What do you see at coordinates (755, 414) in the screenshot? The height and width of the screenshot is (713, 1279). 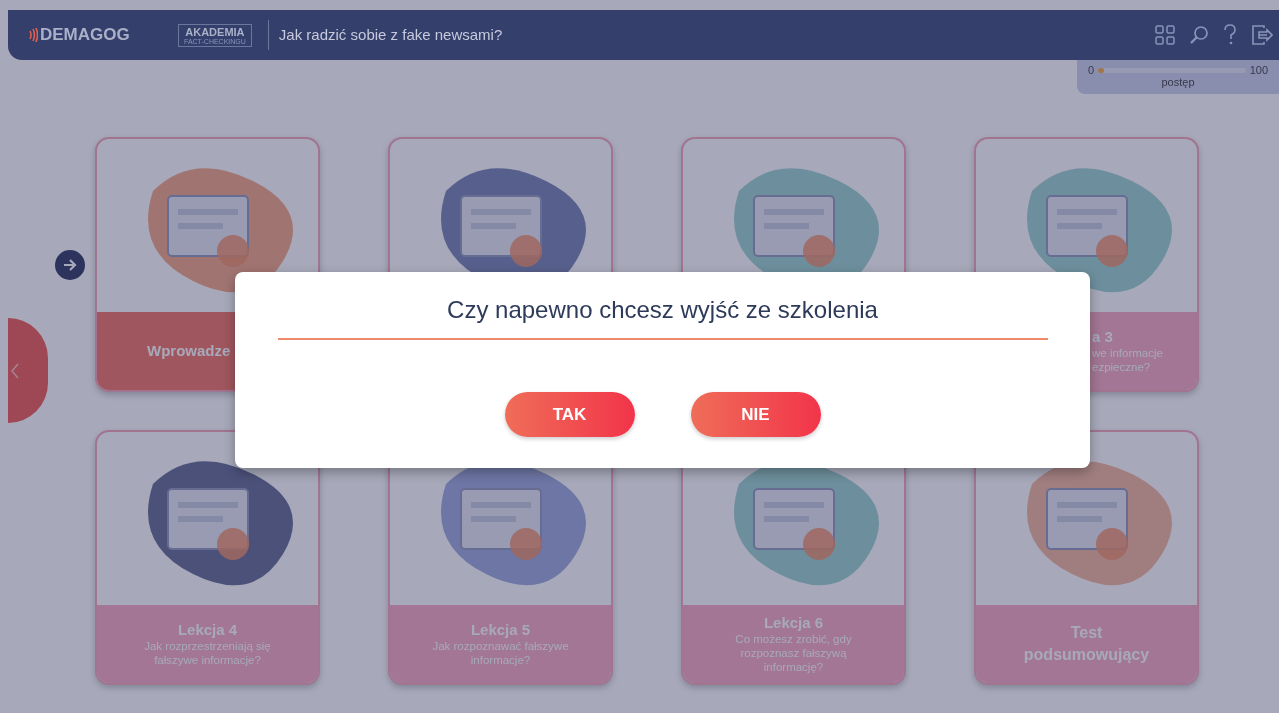 I see `dialog-button: NIE` at bounding box center [755, 414].